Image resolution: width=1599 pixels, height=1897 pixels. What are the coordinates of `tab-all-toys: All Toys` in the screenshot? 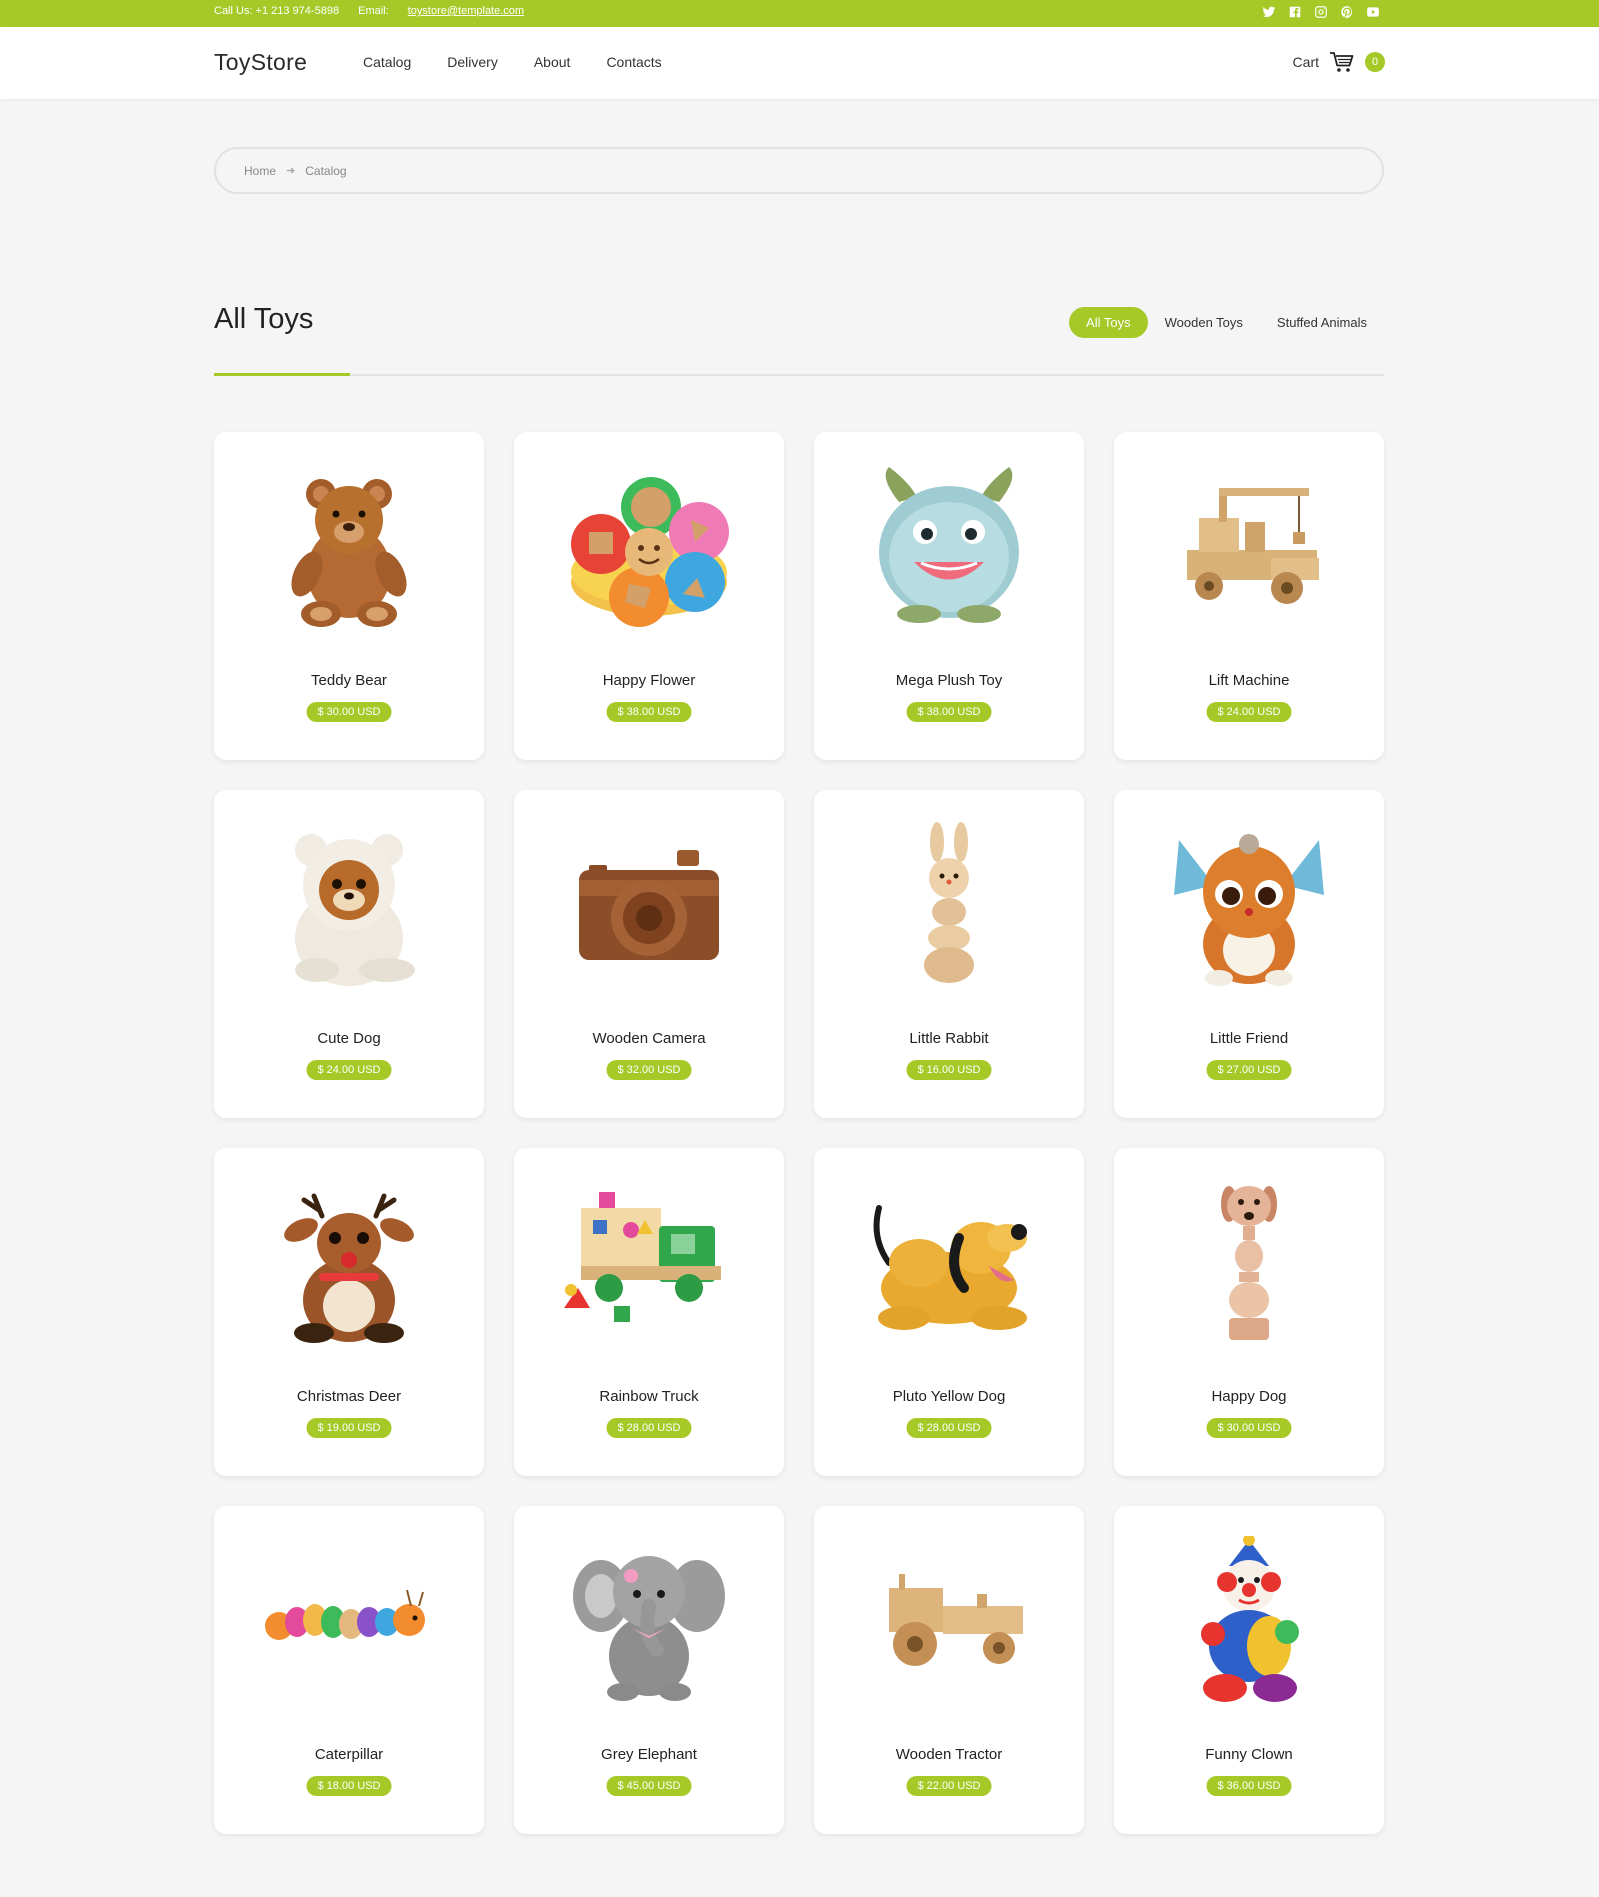 It's located at (1108, 322).